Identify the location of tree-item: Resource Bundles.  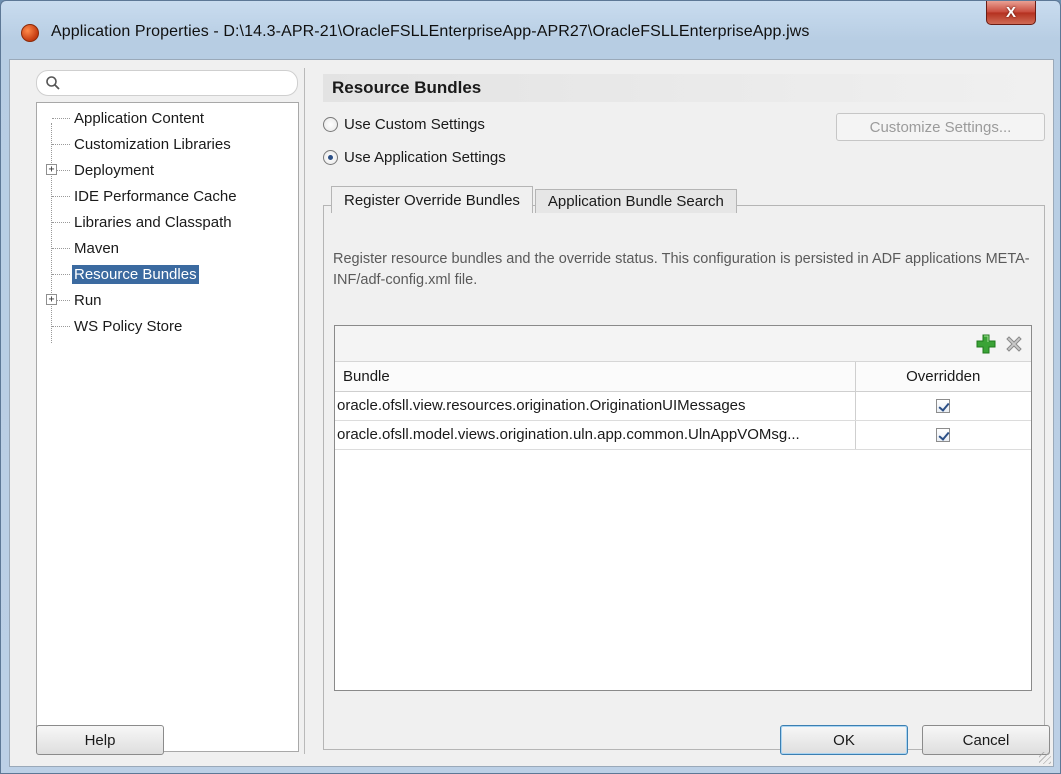
(118, 274).